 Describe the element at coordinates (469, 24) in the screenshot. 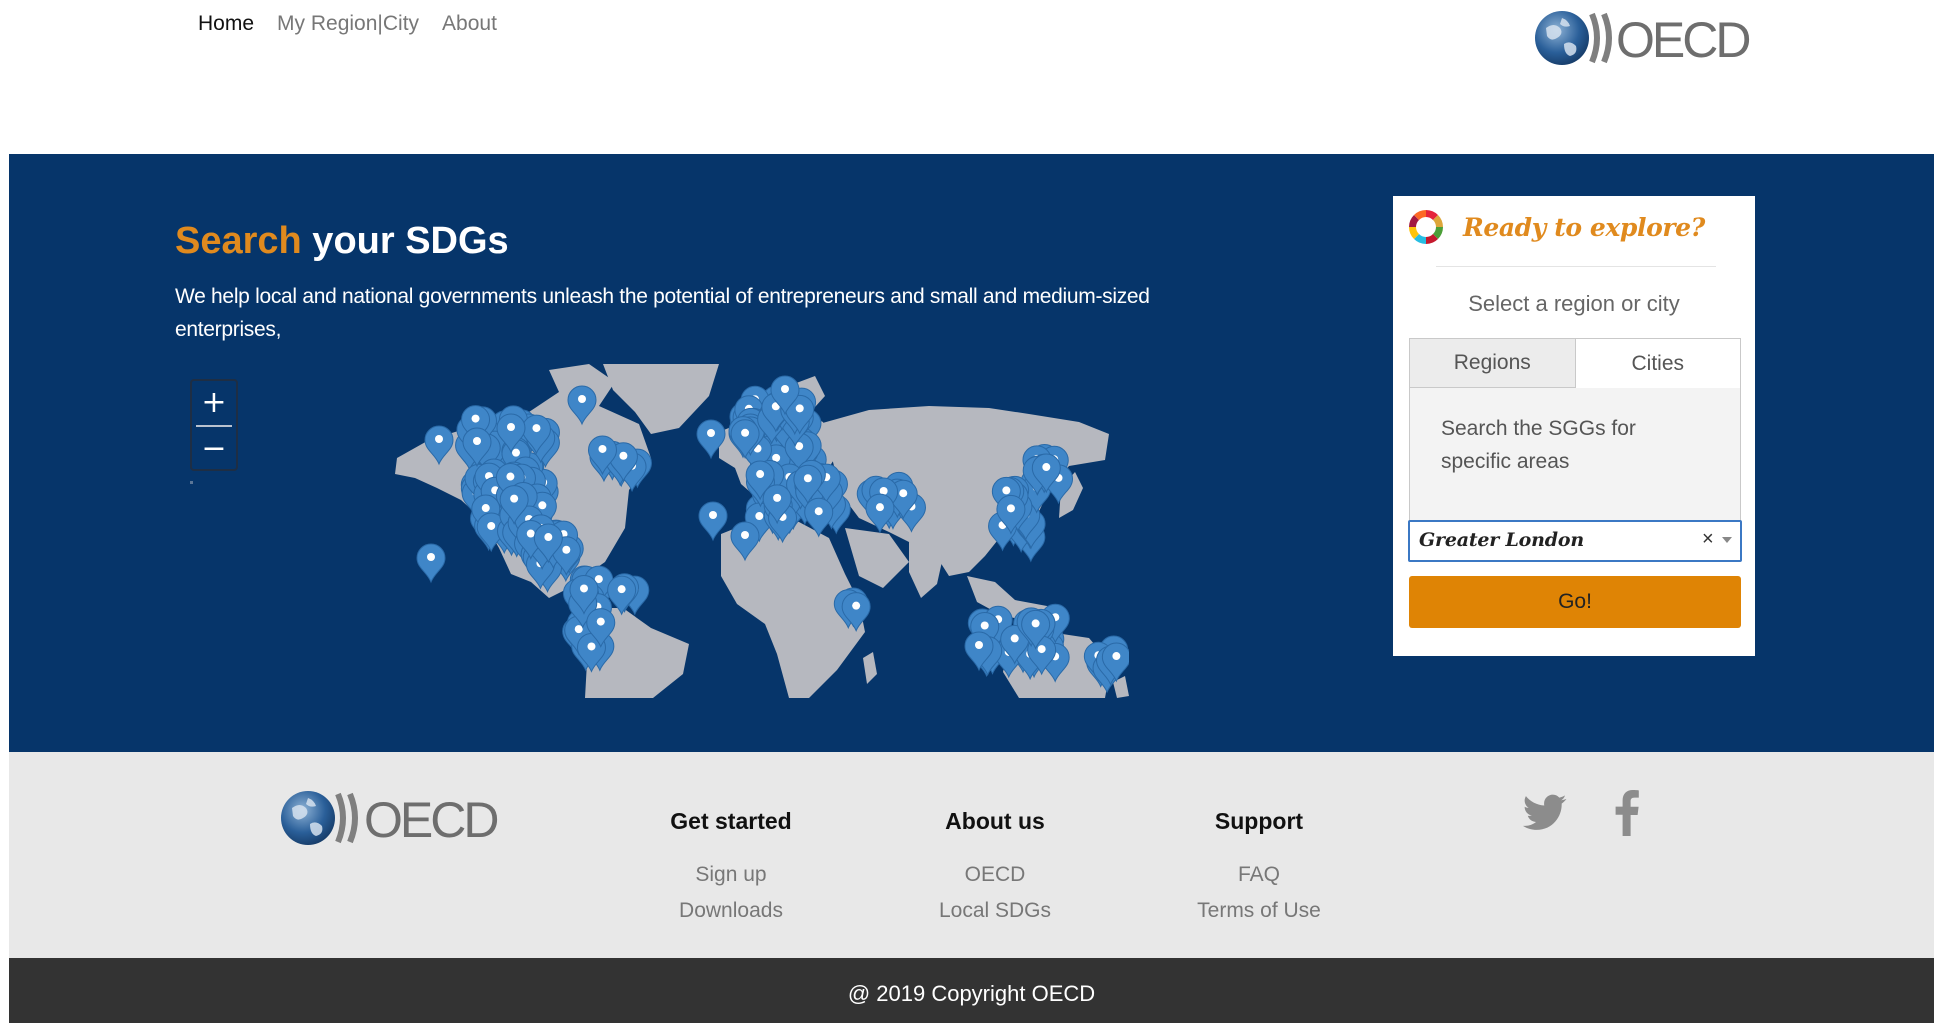

I see `nav-about: About` at that location.